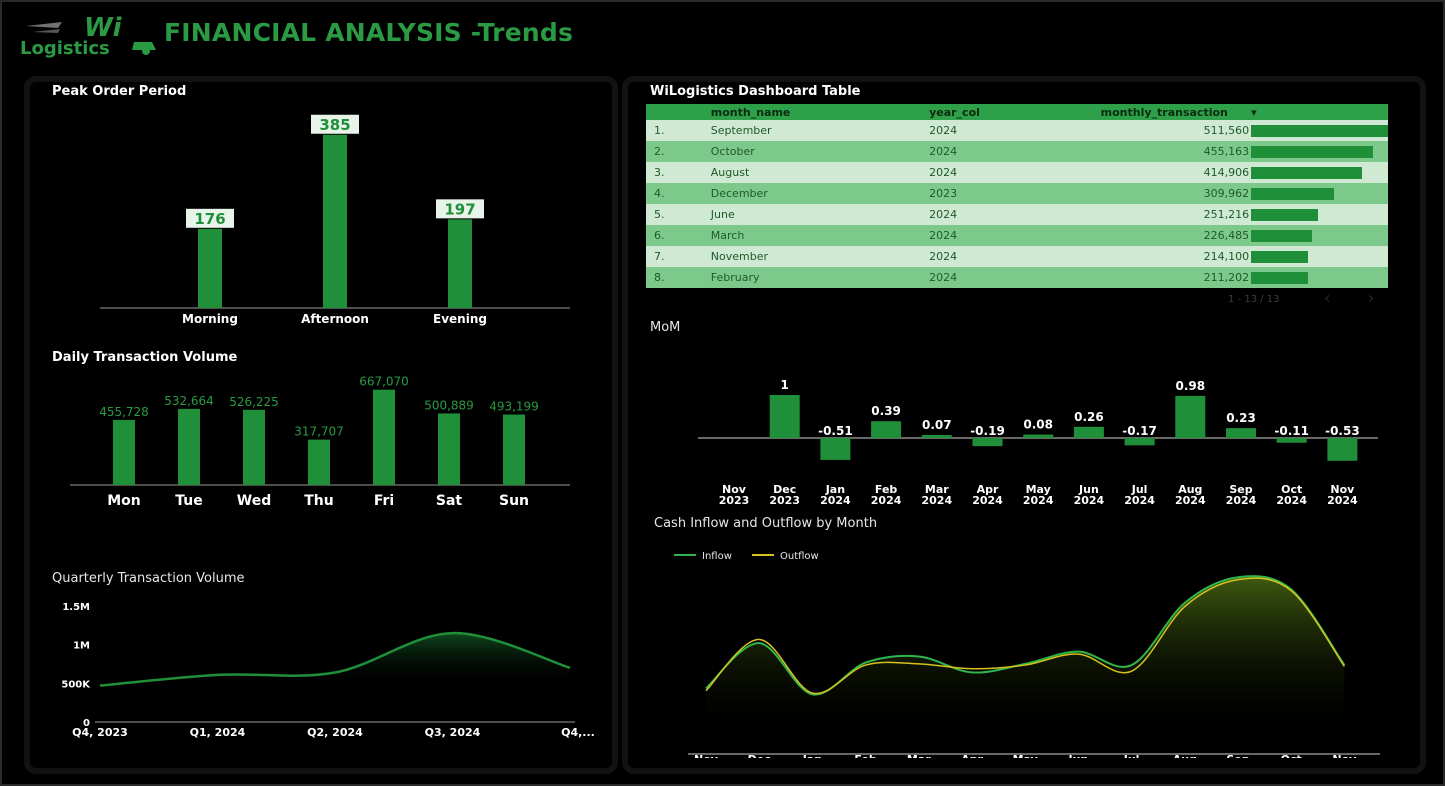 The width and height of the screenshot is (1445, 786). Describe the element at coordinates (1017, 151) in the screenshot. I see `table-row: 2. October 2024 455,163` at that location.